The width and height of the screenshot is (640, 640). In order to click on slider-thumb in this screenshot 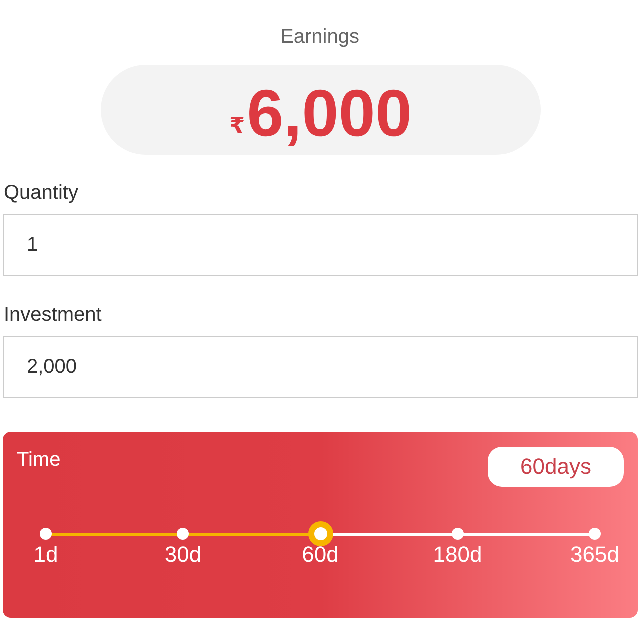, I will do `click(320, 534)`.